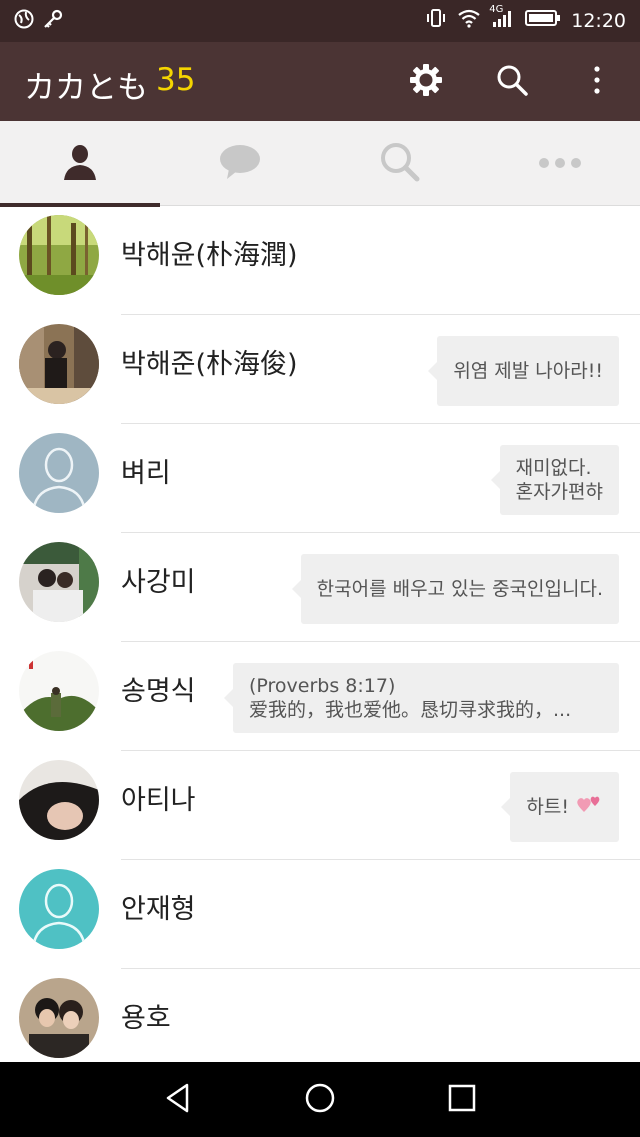  I want to click on clock-time: 12:20, so click(598, 20).